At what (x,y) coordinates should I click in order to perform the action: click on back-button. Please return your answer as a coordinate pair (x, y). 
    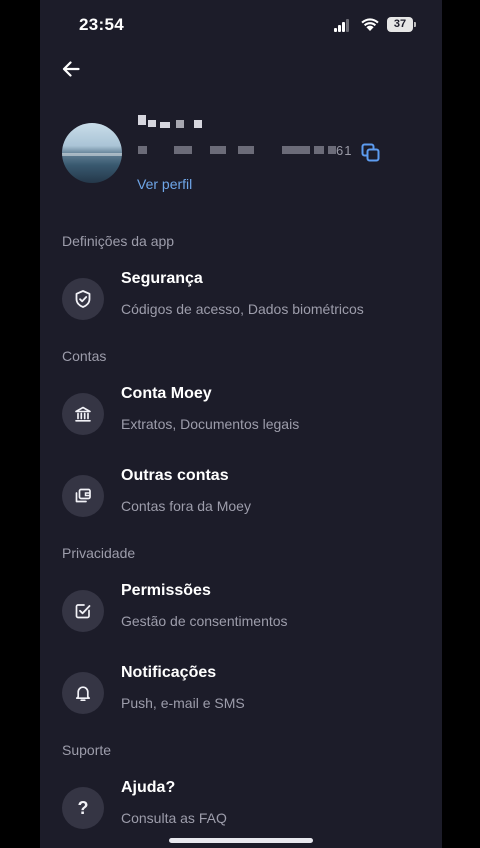
    Looking at the image, I should click on (71, 69).